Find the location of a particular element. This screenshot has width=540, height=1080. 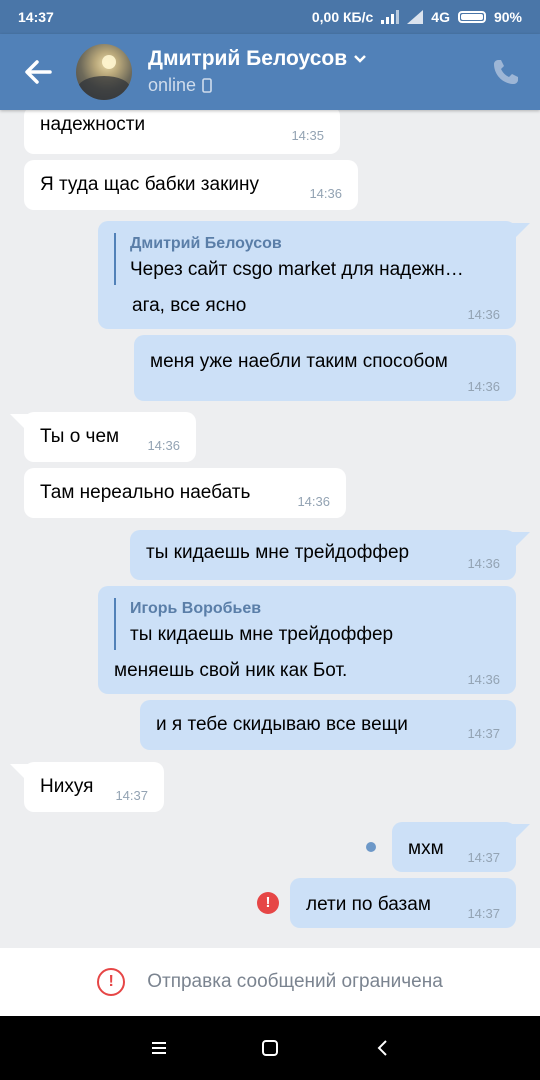

system-nav-bar is located at coordinates (270, 1048).